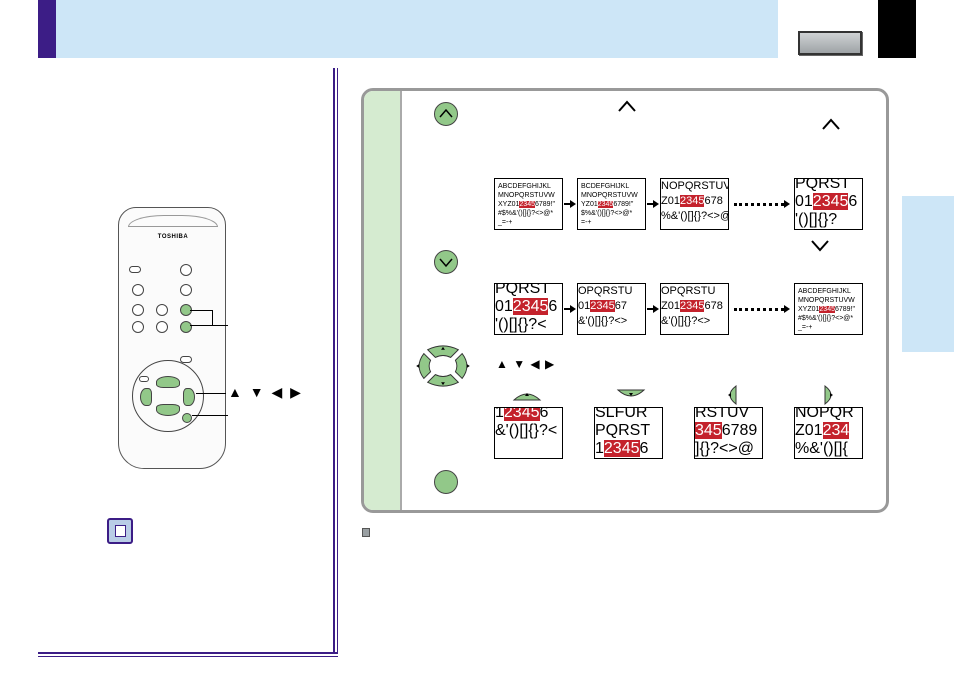 This screenshot has height=675, width=954. Describe the element at coordinates (446, 114) in the screenshot. I see `up-button-icon` at that location.